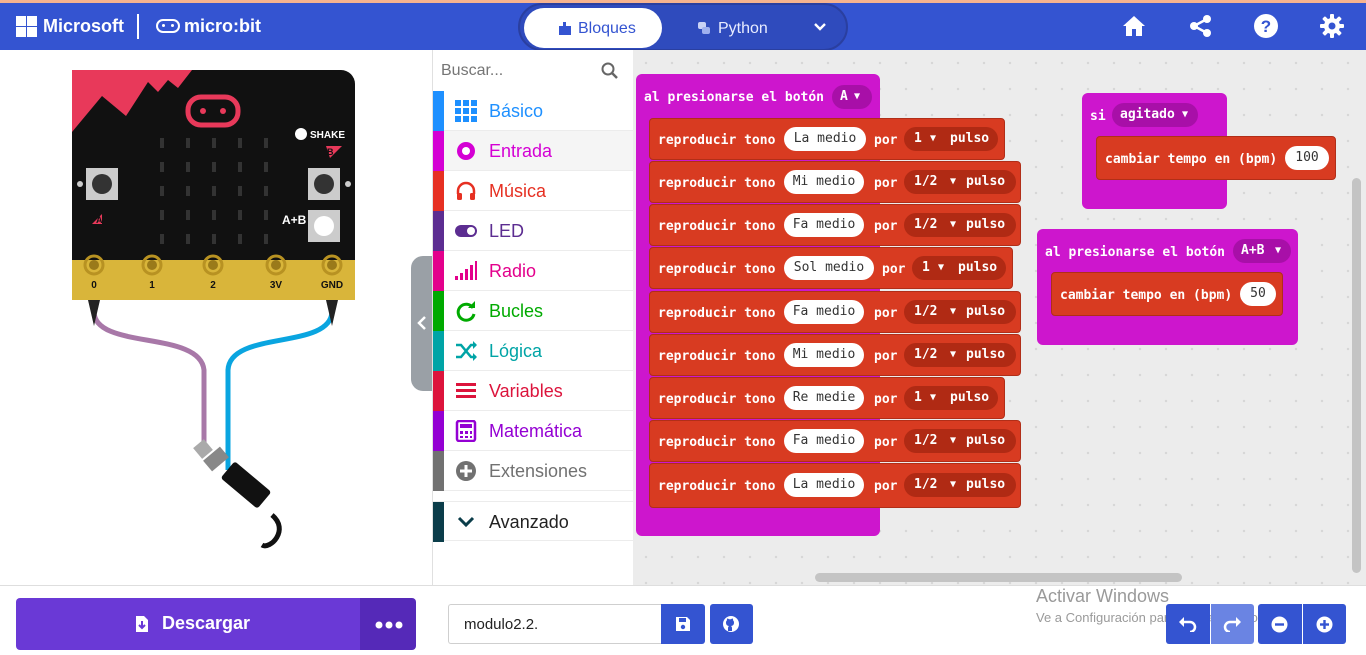  I want to click on play-tone-block: reproducir tono La medio por 1/2 ▼ pulso, so click(835, 485).